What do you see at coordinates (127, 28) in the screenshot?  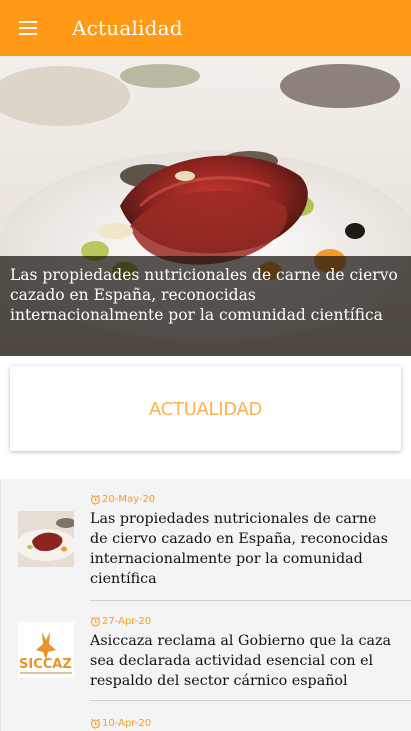 I see `app-title: Actualidad` at bounding box center [127, 28].